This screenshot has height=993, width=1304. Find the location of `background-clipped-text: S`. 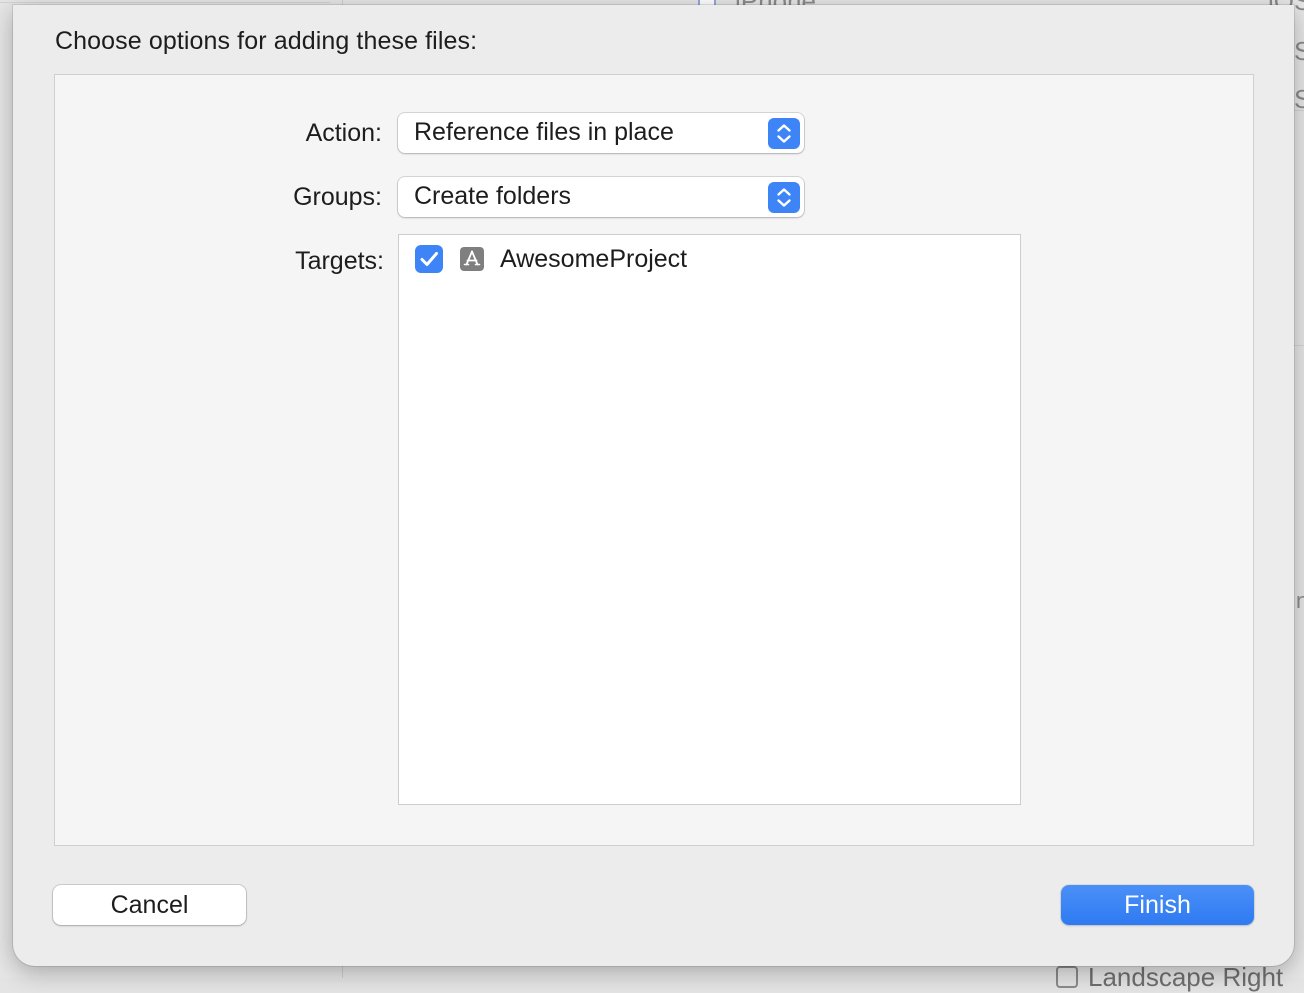

background-clipped-text: S is located at coordinates (1299, 51).